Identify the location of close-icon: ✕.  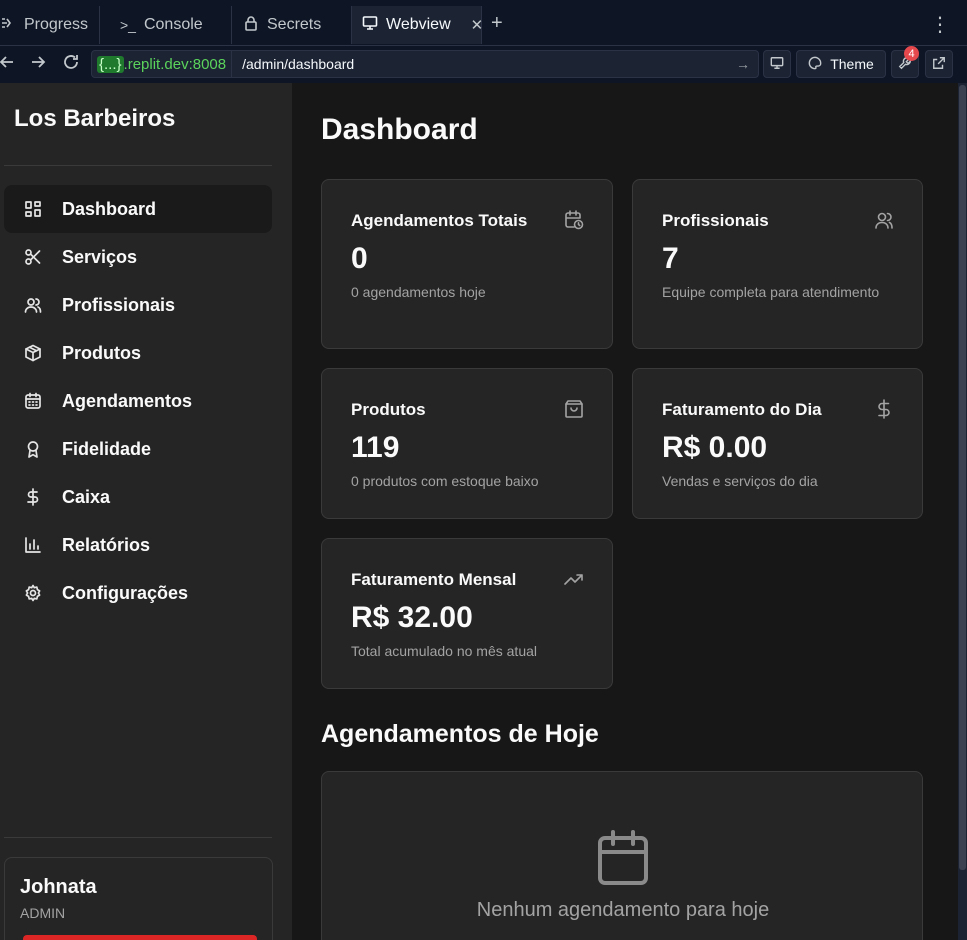
(477, 25).